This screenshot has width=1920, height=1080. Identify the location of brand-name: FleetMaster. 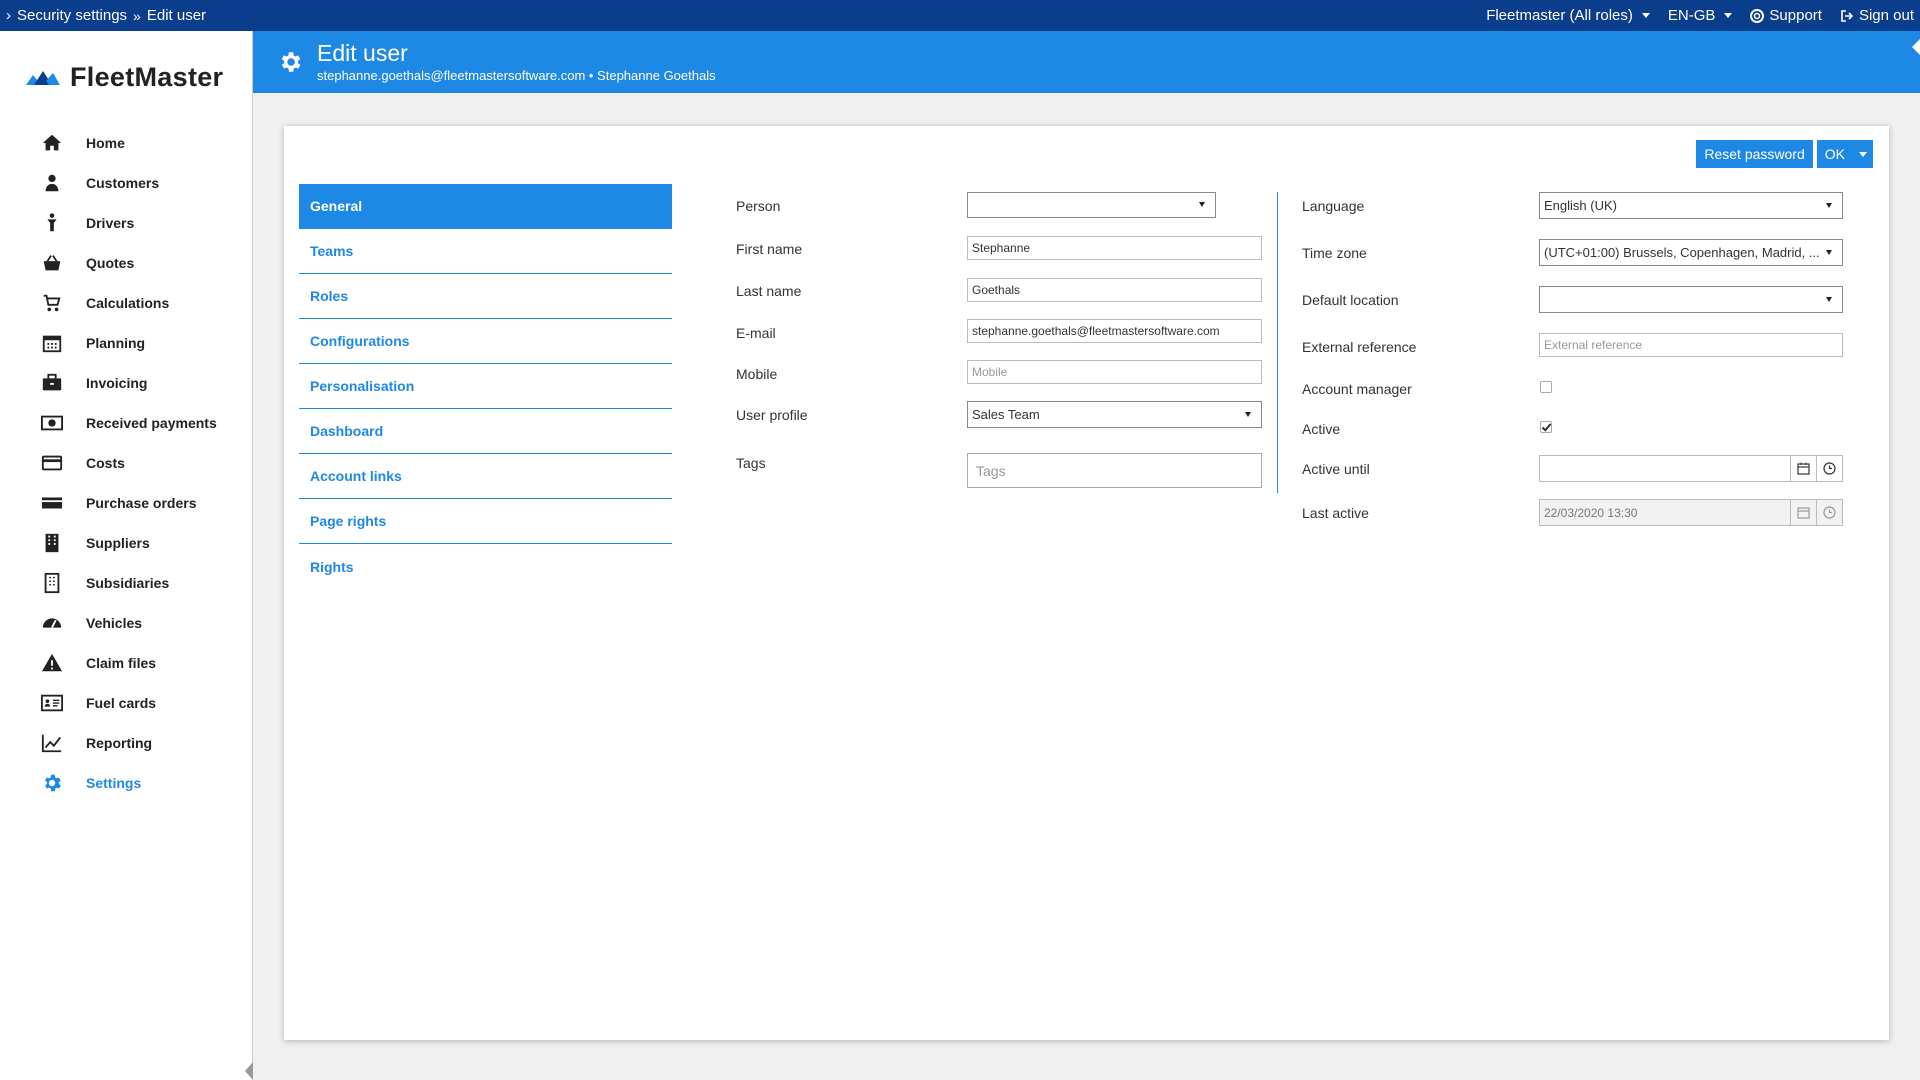
(147, 76).